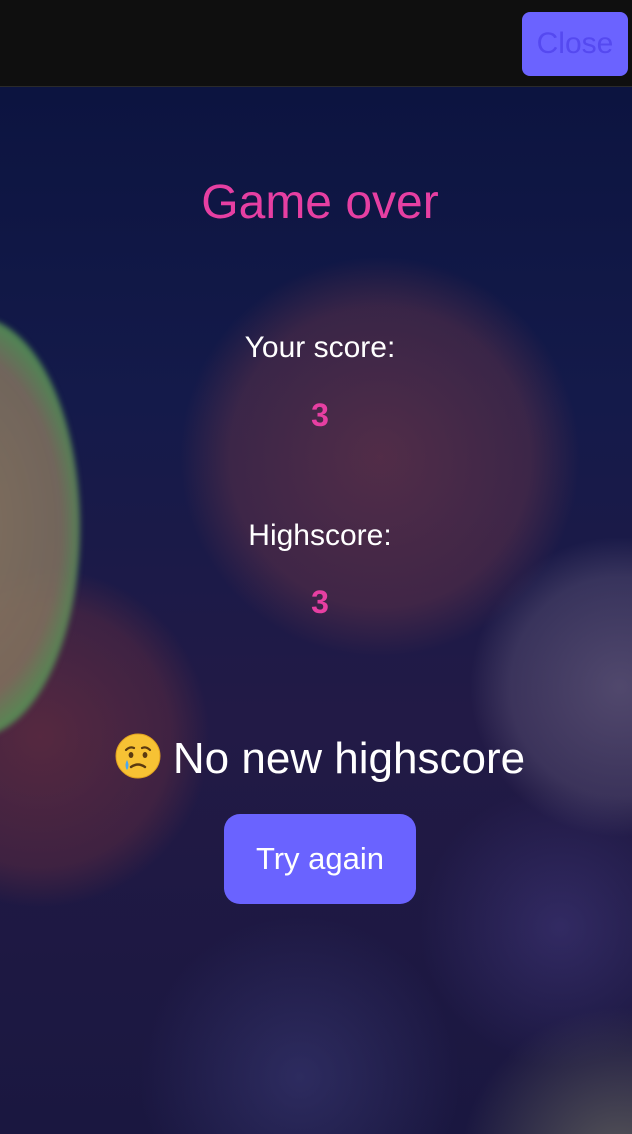  I want to click on try-again-button: Try again, so click(320, 859).